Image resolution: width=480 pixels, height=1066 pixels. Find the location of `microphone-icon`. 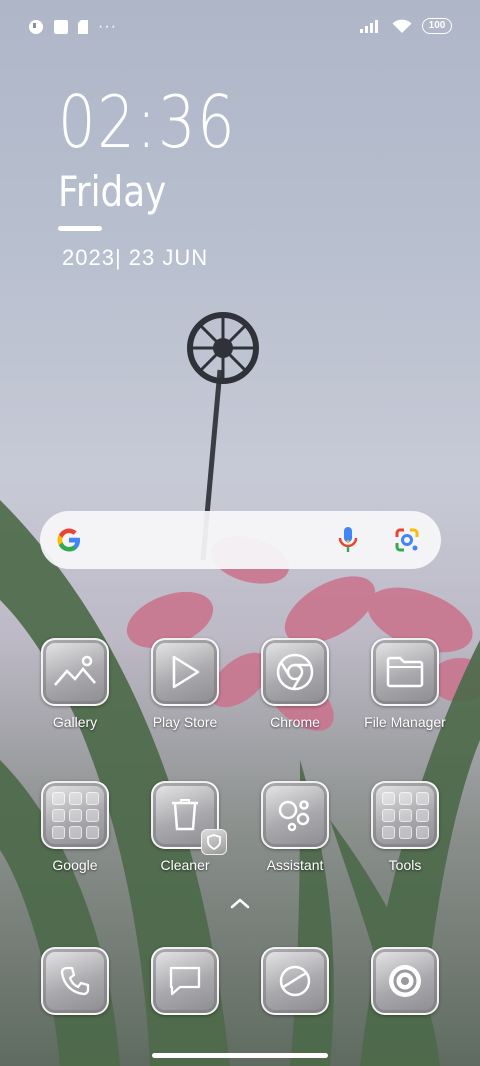

microphone-icon is located at coordinates (348, 540).